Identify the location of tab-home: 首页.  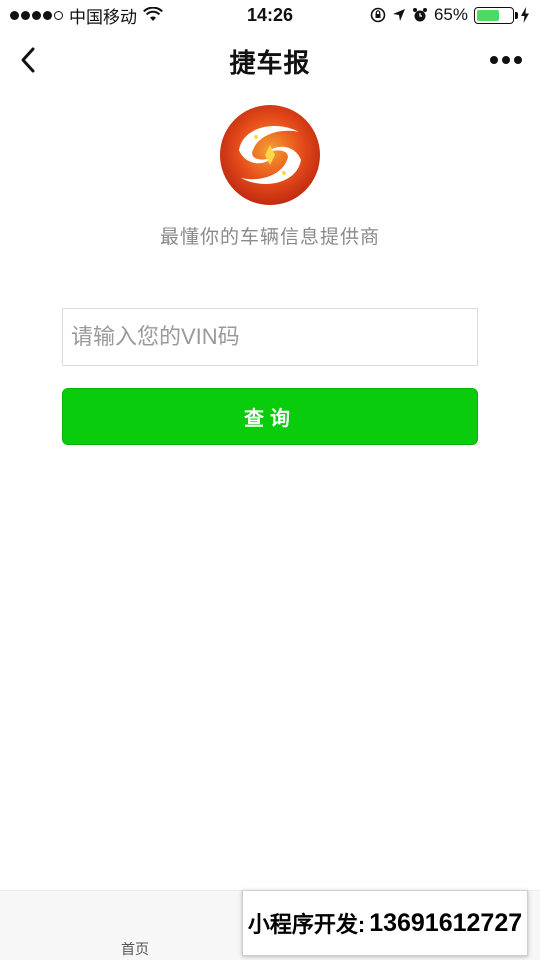
(135, 925).